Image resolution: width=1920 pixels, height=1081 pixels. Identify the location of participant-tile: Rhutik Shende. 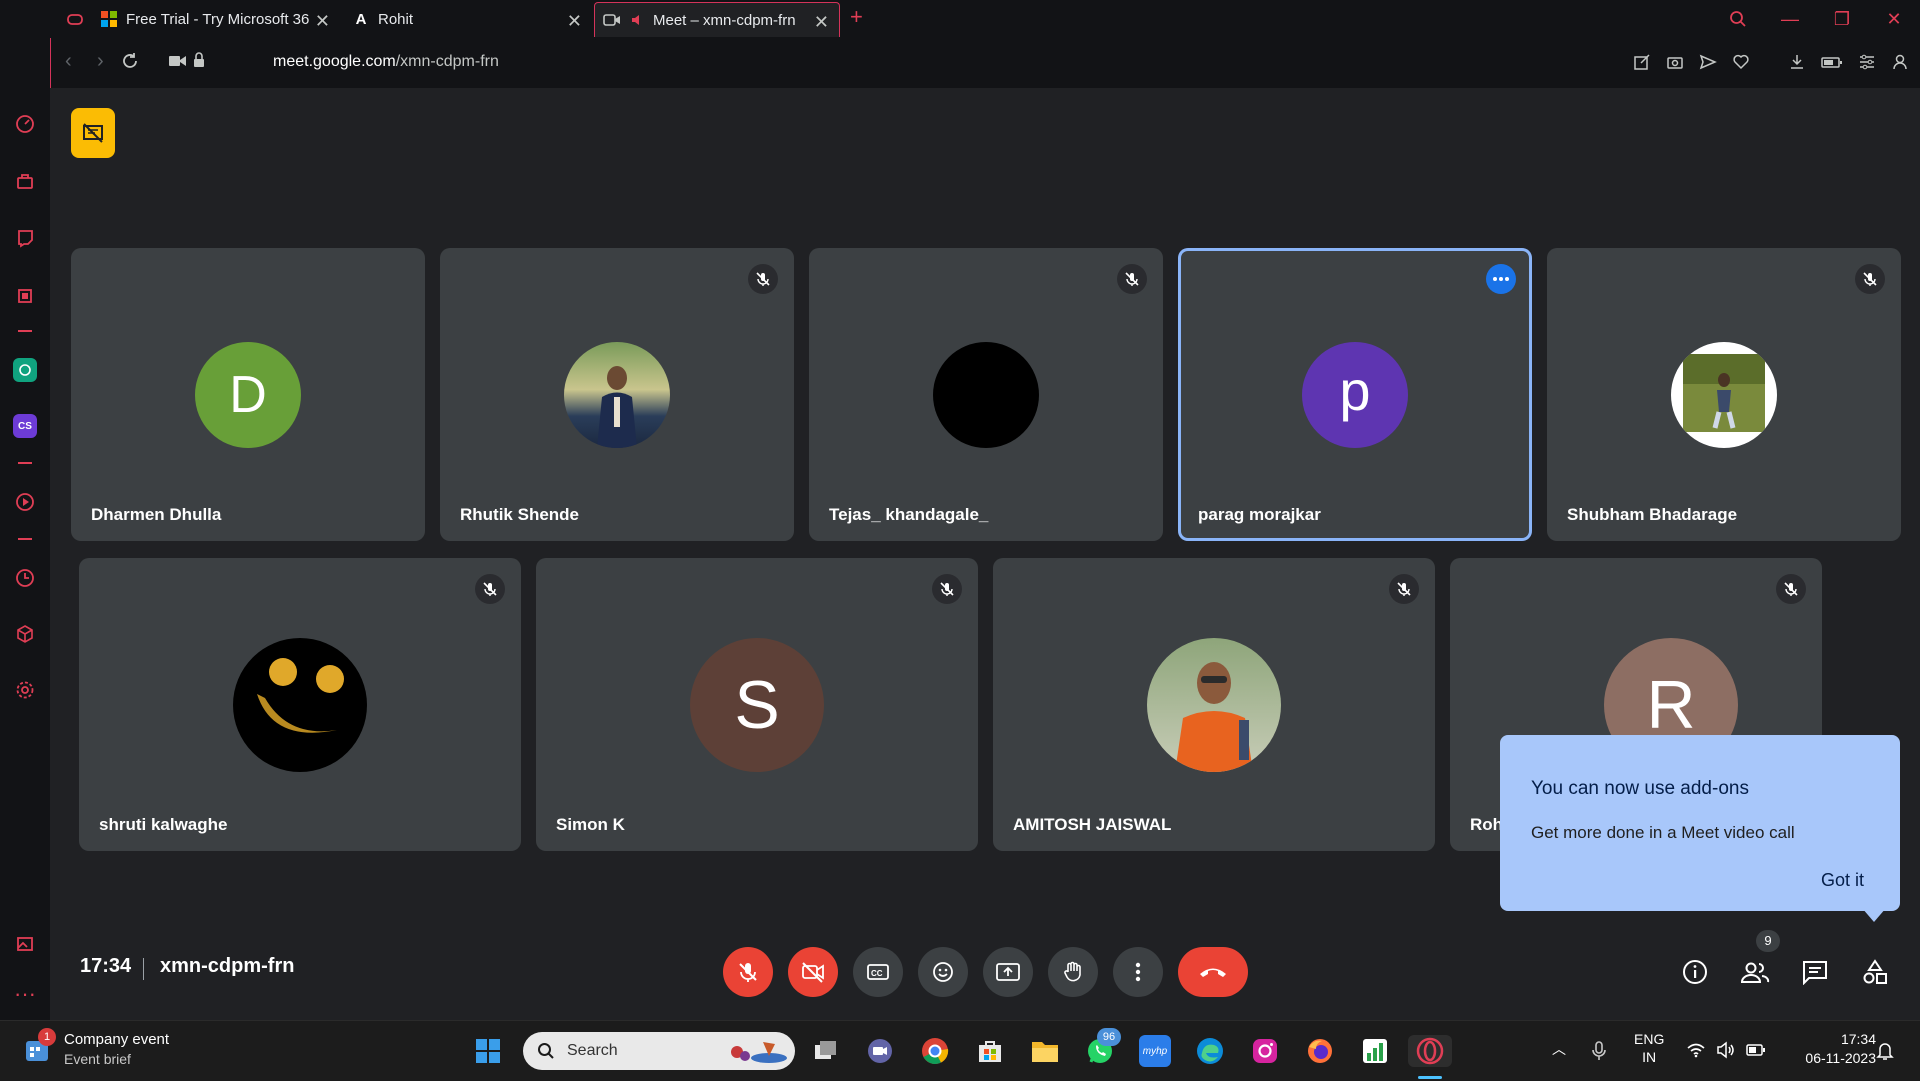
(617, 394).